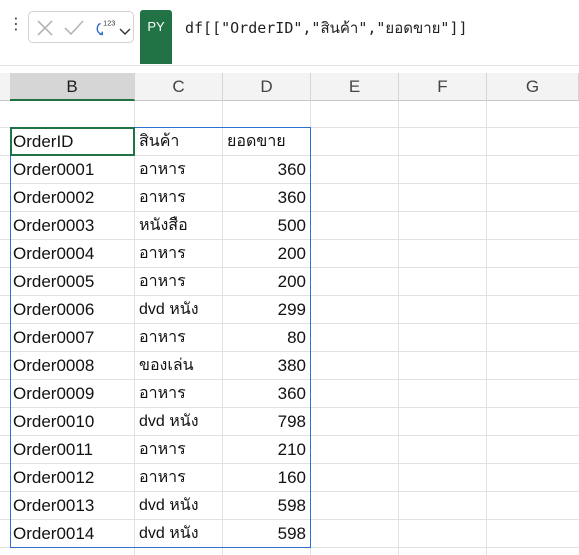 The width and height of the screenshot is (579, 555). I want to click on product-cell: หนังสือ, so click(178, 226).